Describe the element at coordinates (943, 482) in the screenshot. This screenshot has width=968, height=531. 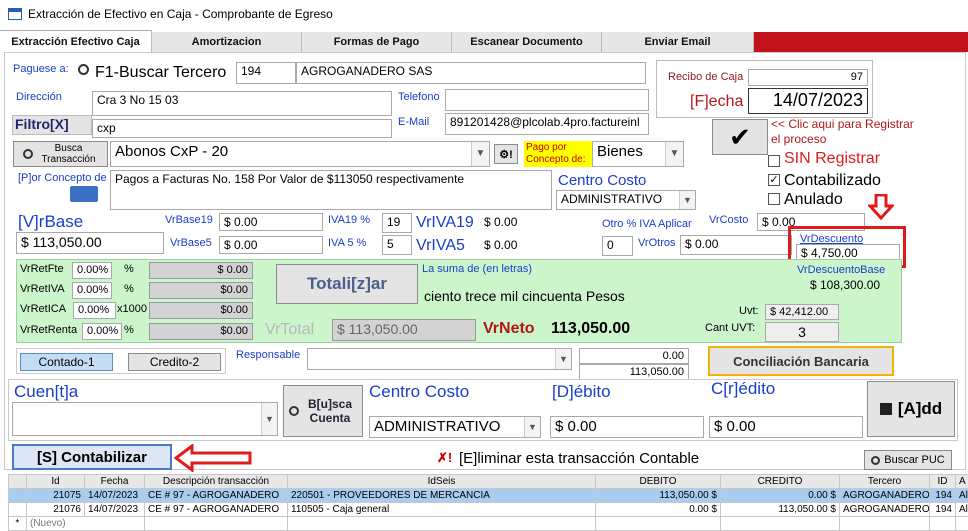
I see `column-header: ID` at that location.